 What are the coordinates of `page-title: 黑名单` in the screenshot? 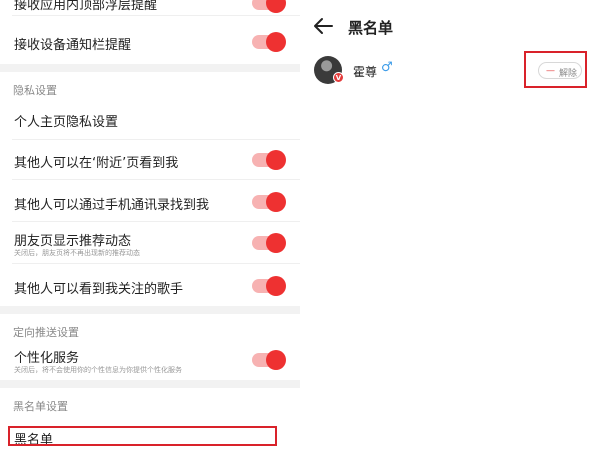 It's located at (371, 28).